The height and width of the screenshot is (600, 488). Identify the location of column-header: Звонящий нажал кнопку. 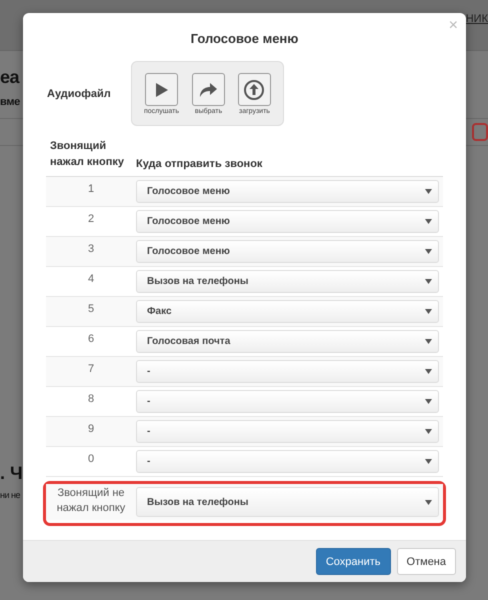
(87, 154).